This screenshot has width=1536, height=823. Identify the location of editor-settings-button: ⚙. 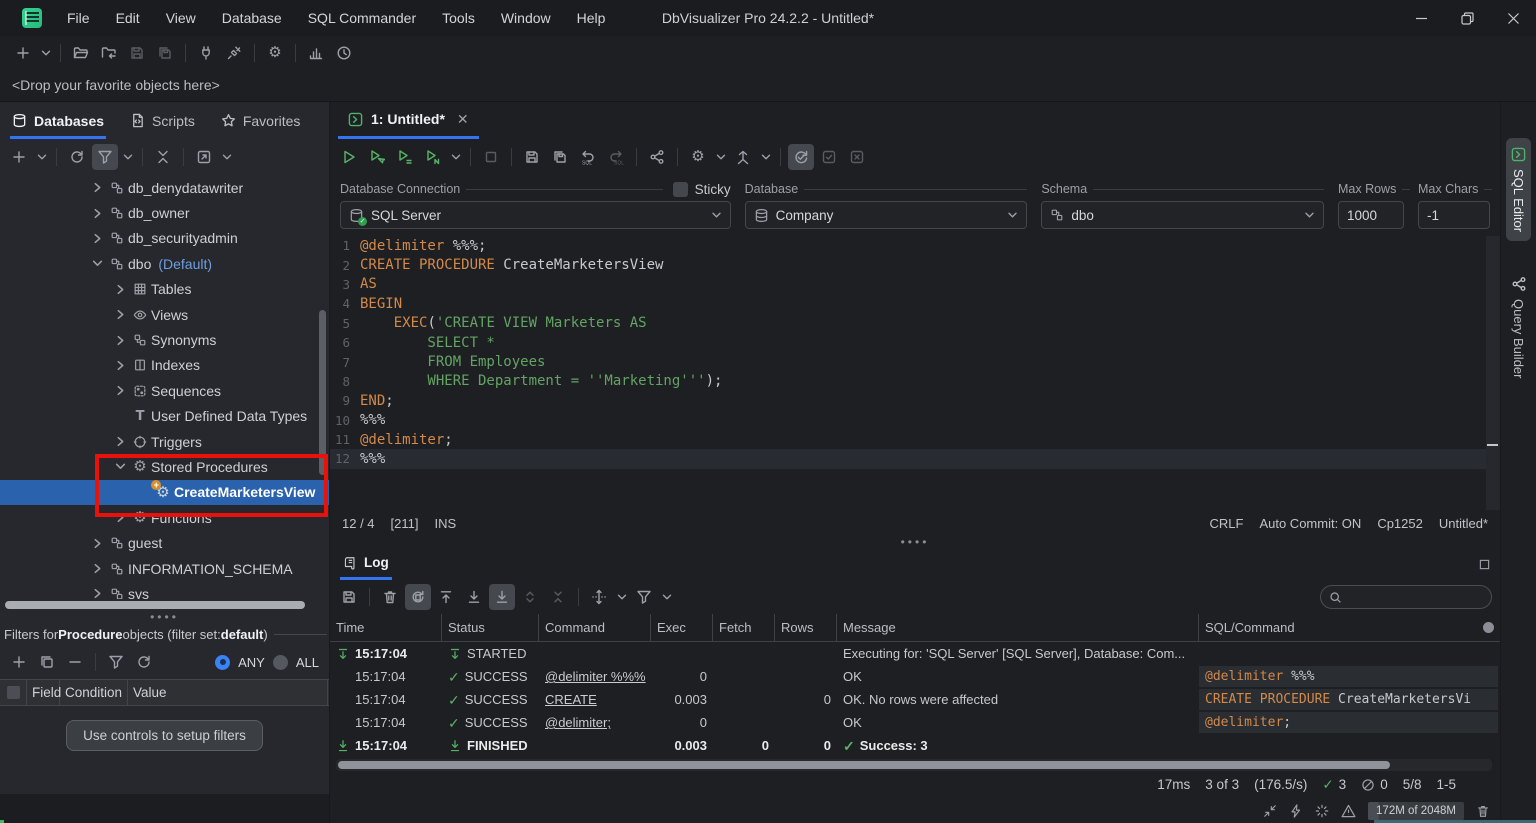
(698, 157).